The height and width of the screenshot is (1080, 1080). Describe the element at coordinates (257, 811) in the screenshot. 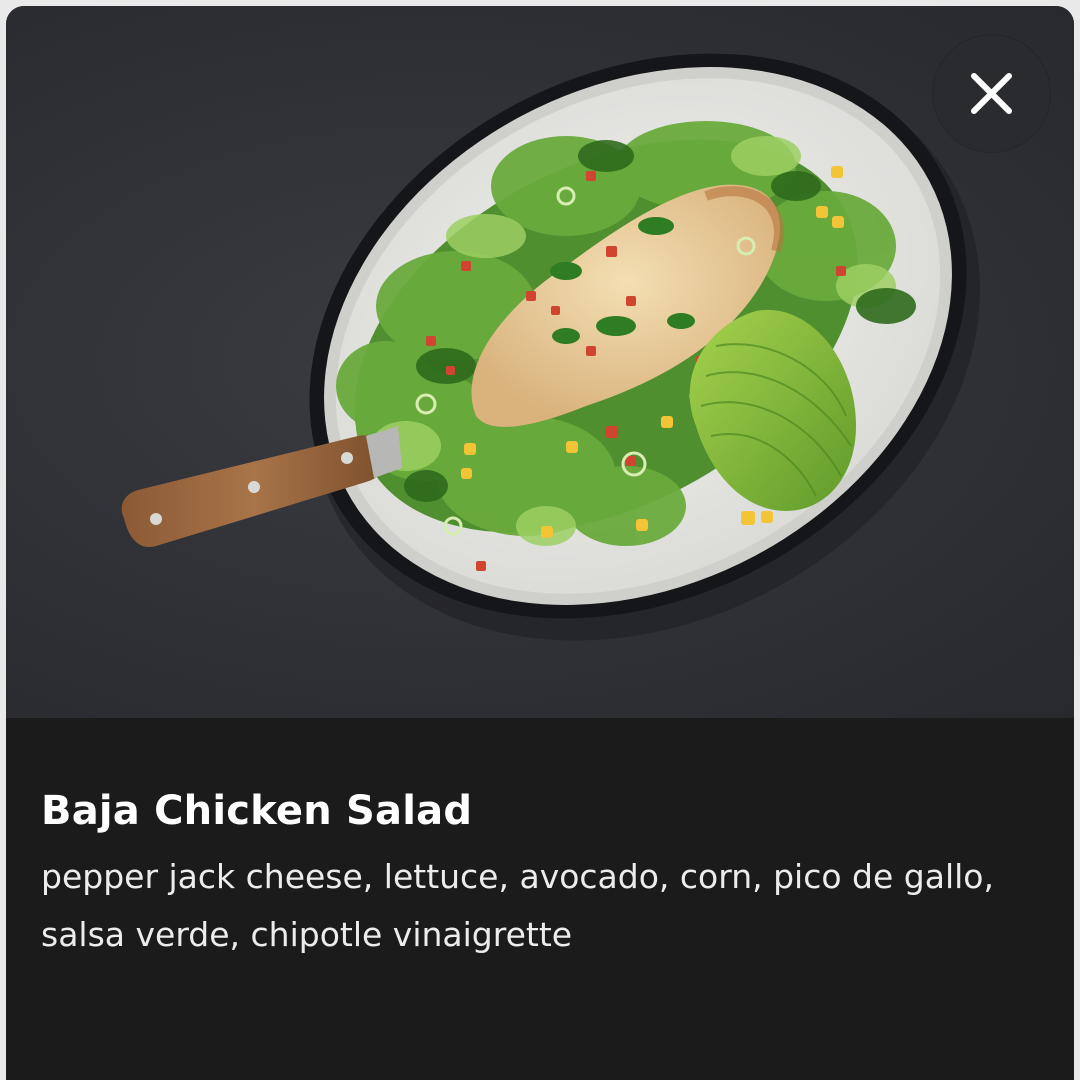

I see `item-title: Baja Chicken Salad` at that location.